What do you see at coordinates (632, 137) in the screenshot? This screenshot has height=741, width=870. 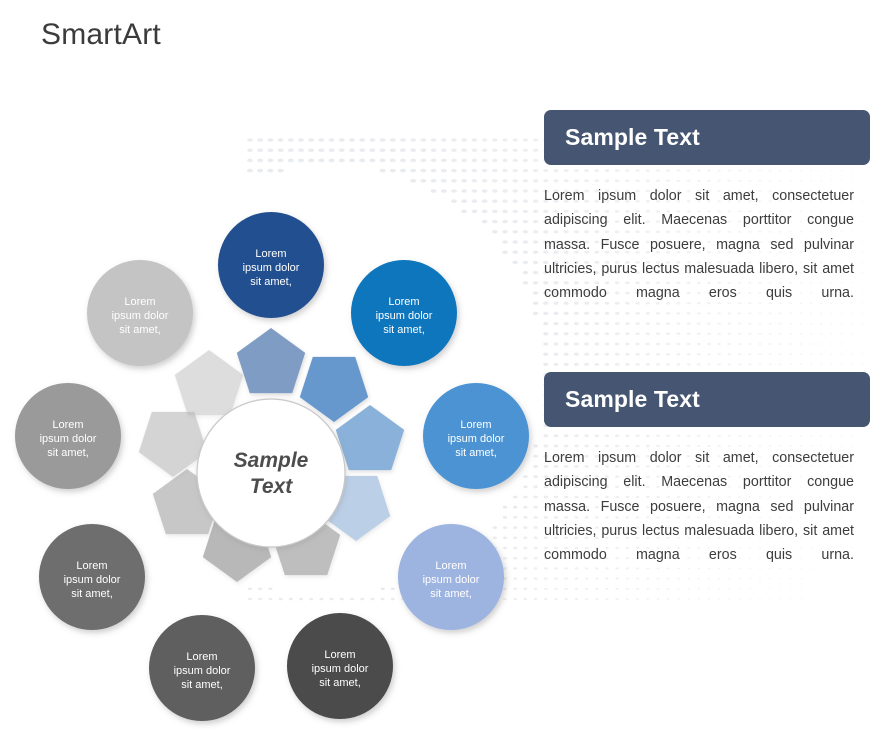 I see `section-1-heading-text: Sample Text` at bounding box center [632, 137].